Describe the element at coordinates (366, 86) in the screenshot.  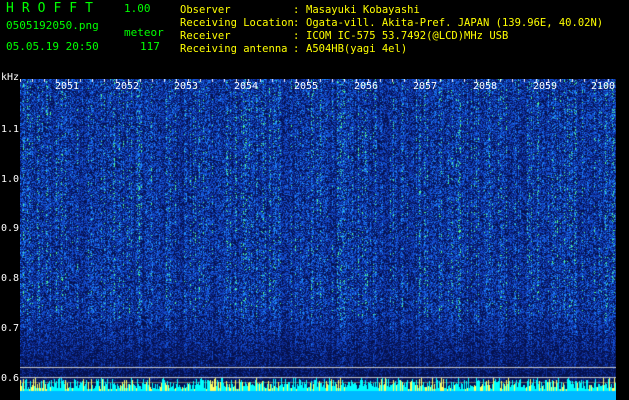
I see `x-tick-2056: 2056` at that location.